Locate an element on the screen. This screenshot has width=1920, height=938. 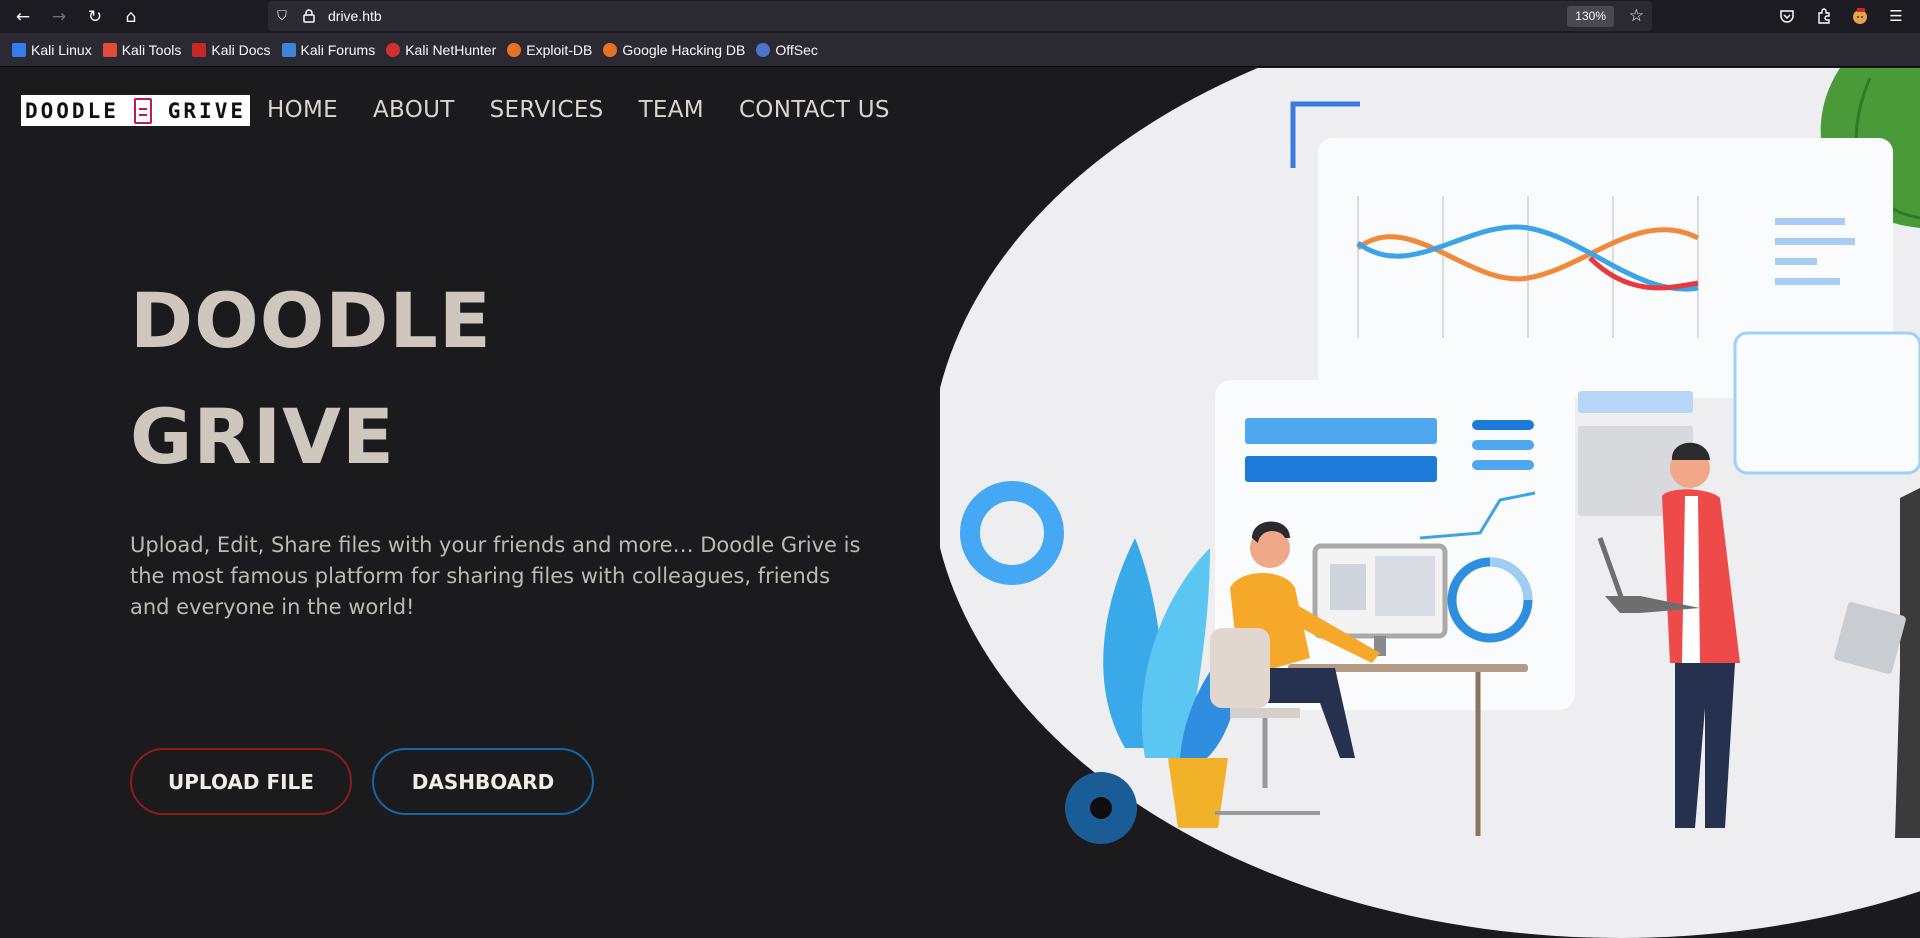
bookmark-google-hacking-db: Google Hacking DB is located at coordinates (674, 50).